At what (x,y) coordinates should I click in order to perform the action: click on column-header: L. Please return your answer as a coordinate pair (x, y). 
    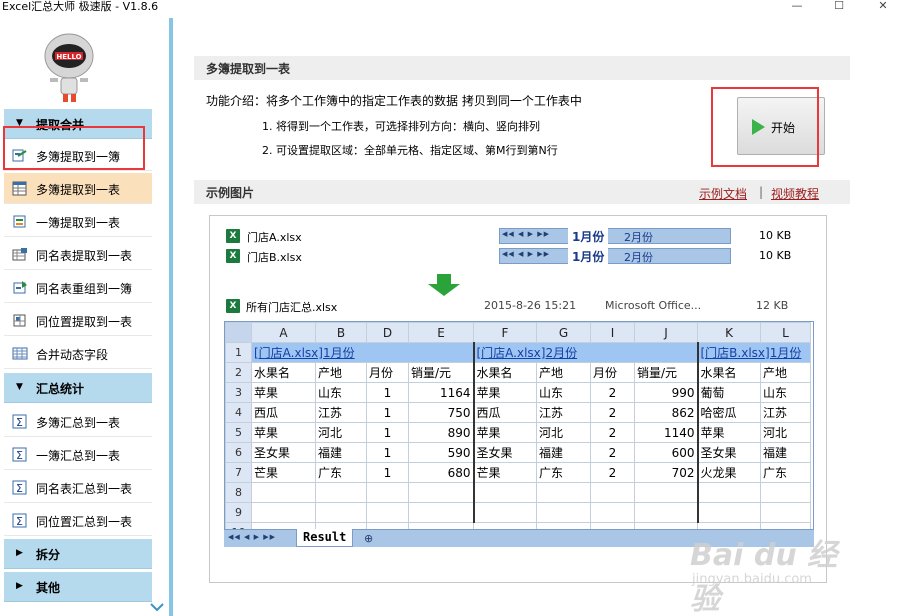
    Looking at the image, I should click on (785, 332).